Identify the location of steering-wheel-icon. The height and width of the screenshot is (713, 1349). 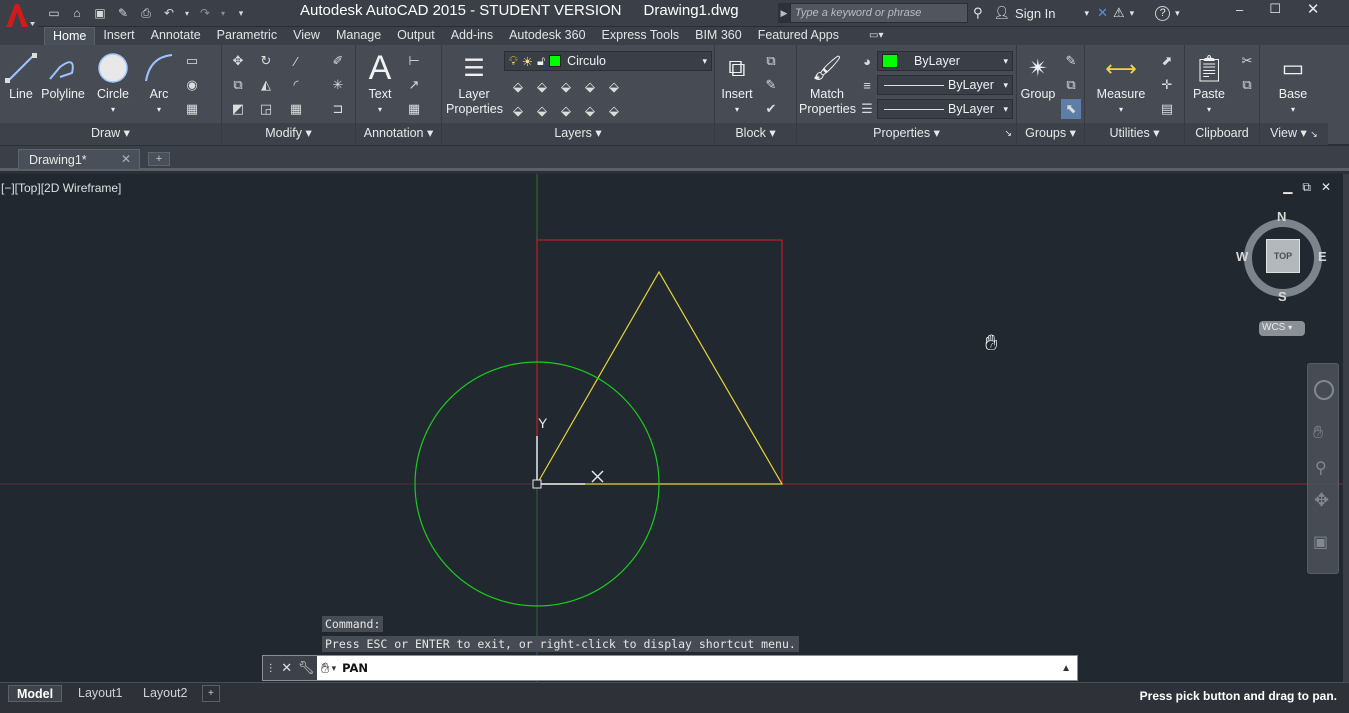
(1324, 390).